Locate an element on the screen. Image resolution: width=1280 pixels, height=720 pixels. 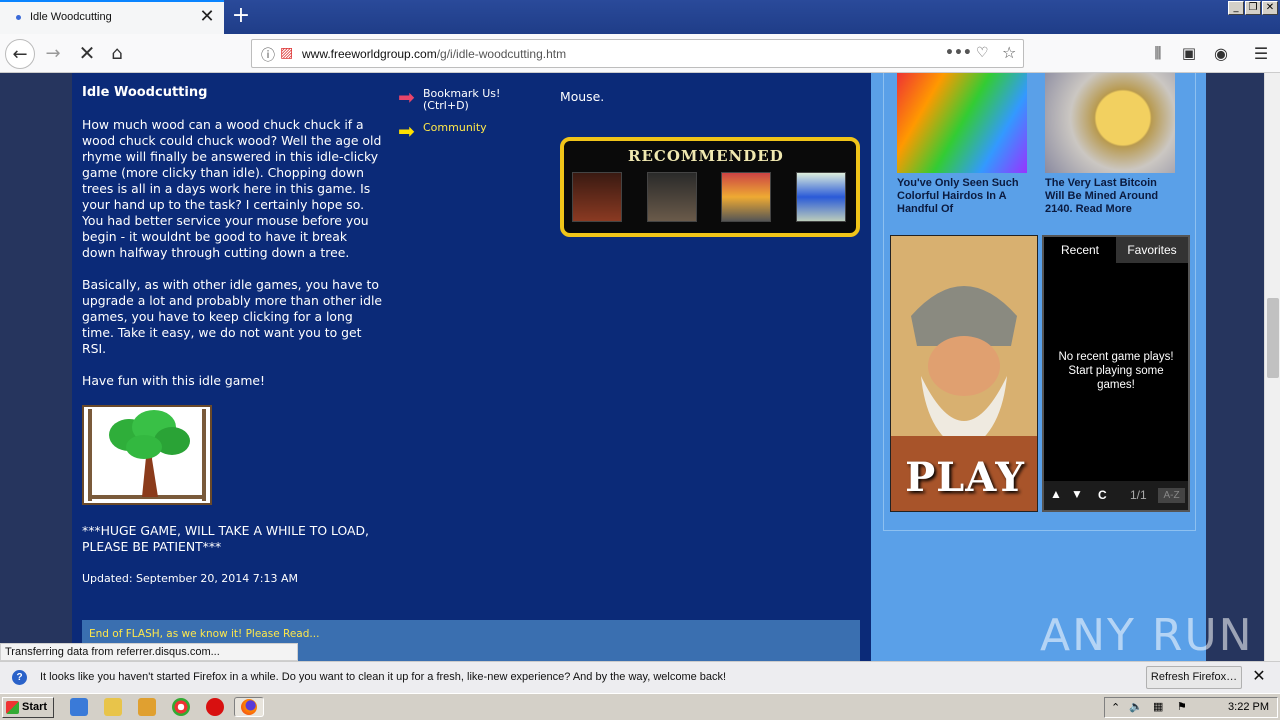
recommended-title: RECOMMENDED is located at coordinates (706, 156).